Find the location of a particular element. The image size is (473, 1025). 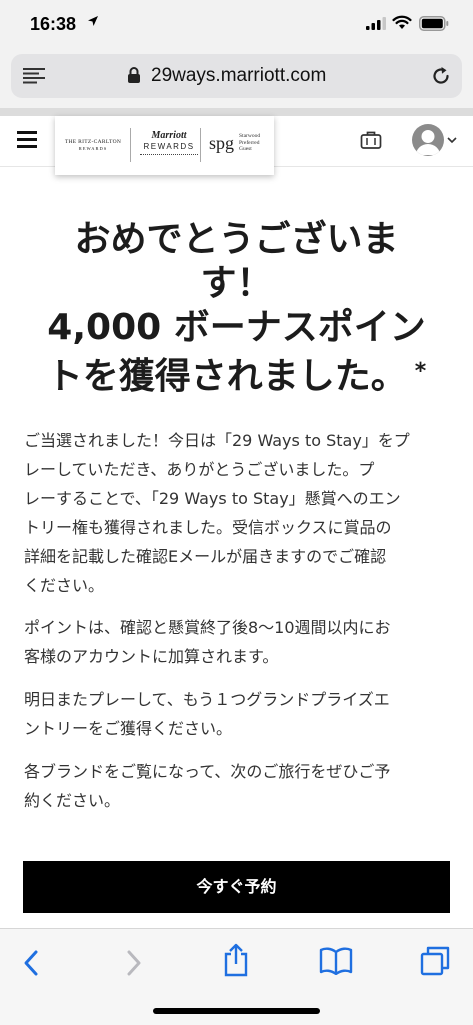

cellular-signal-icon is located at coordinates (376, 23).